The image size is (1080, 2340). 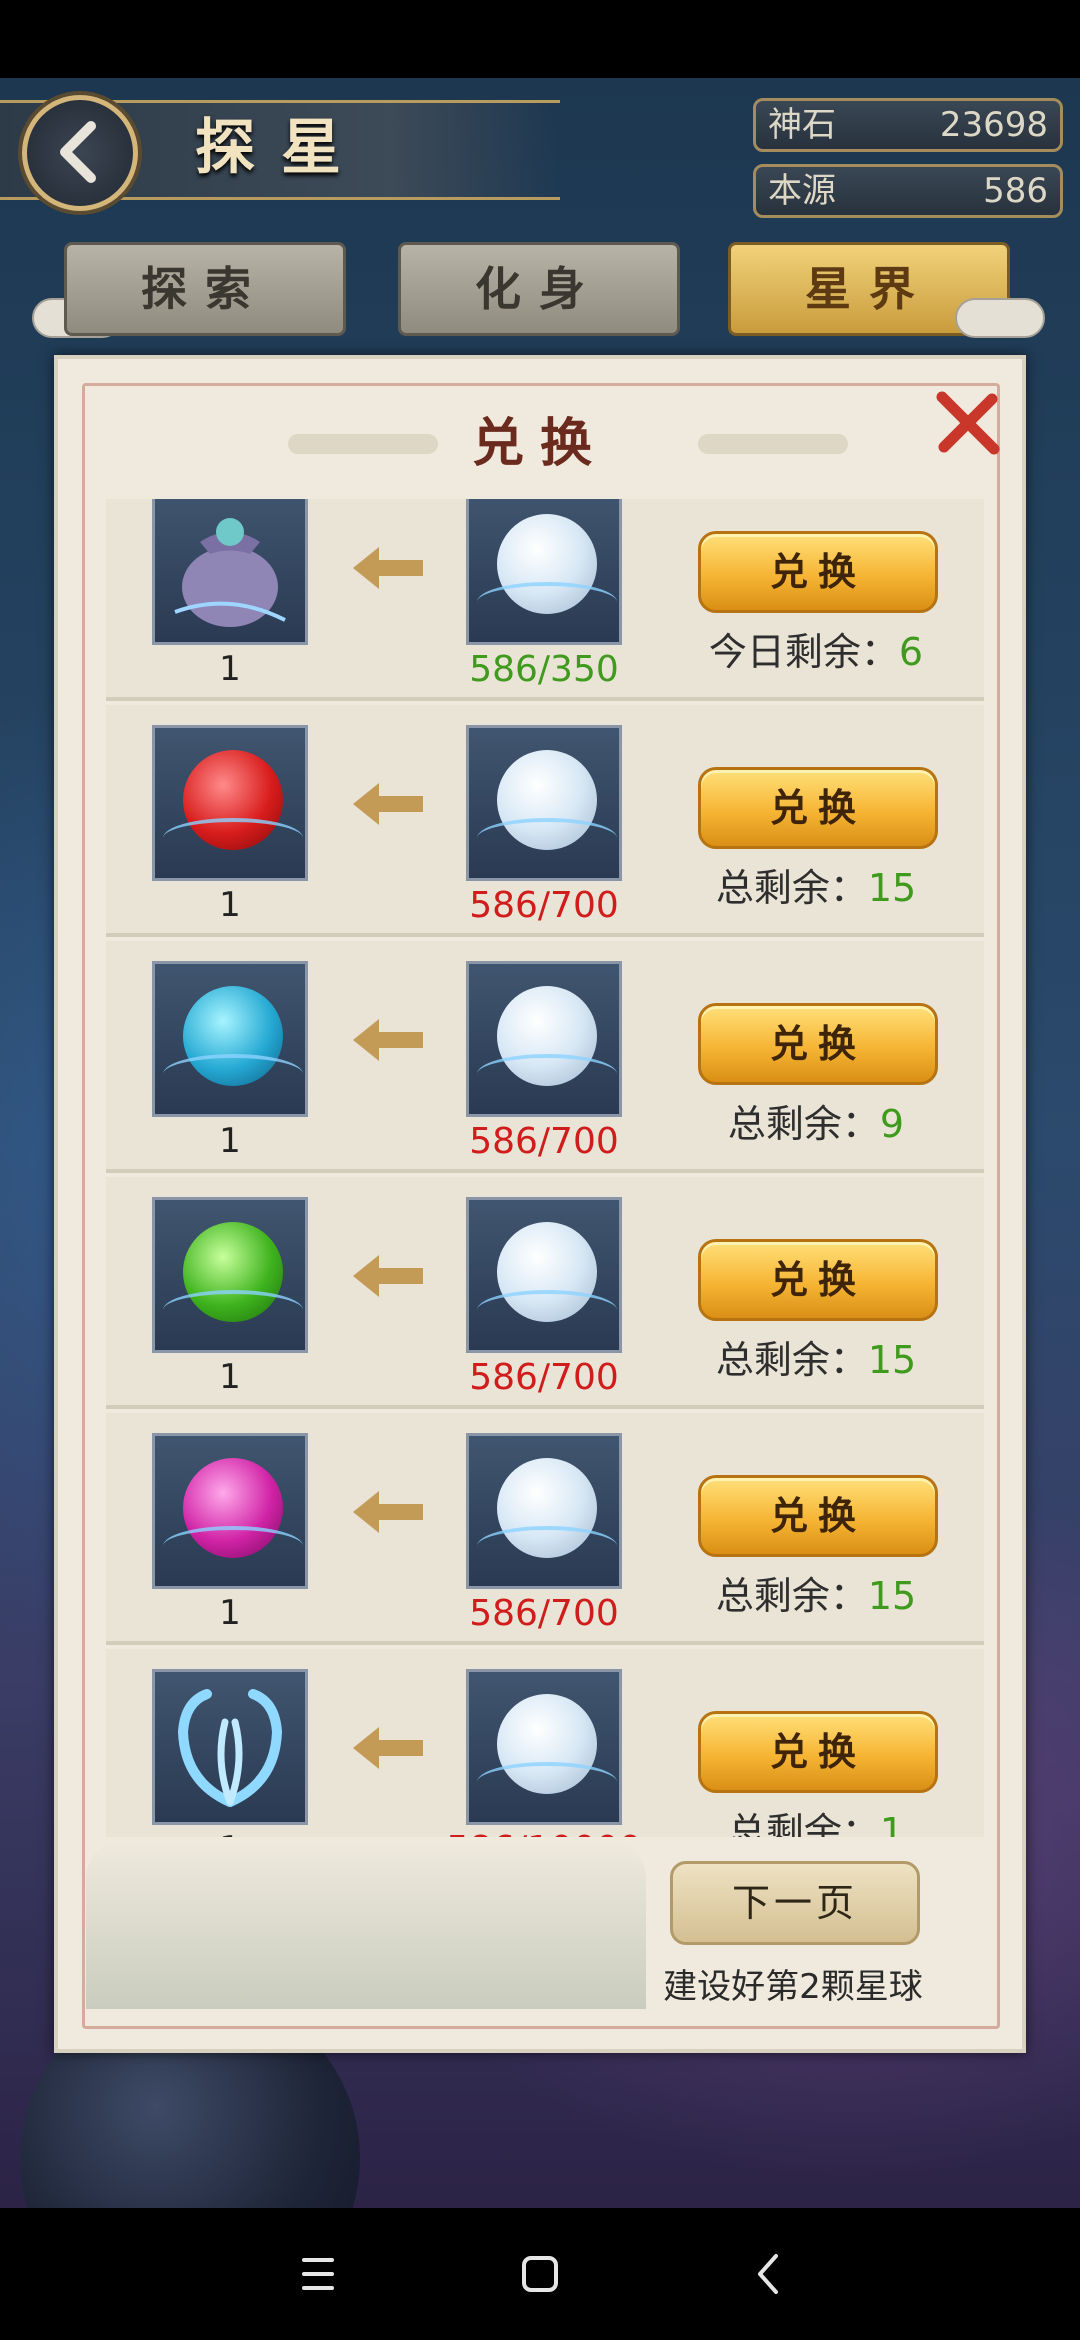 I want to click on remaining-value: 9, so click(x=892, y=1124).